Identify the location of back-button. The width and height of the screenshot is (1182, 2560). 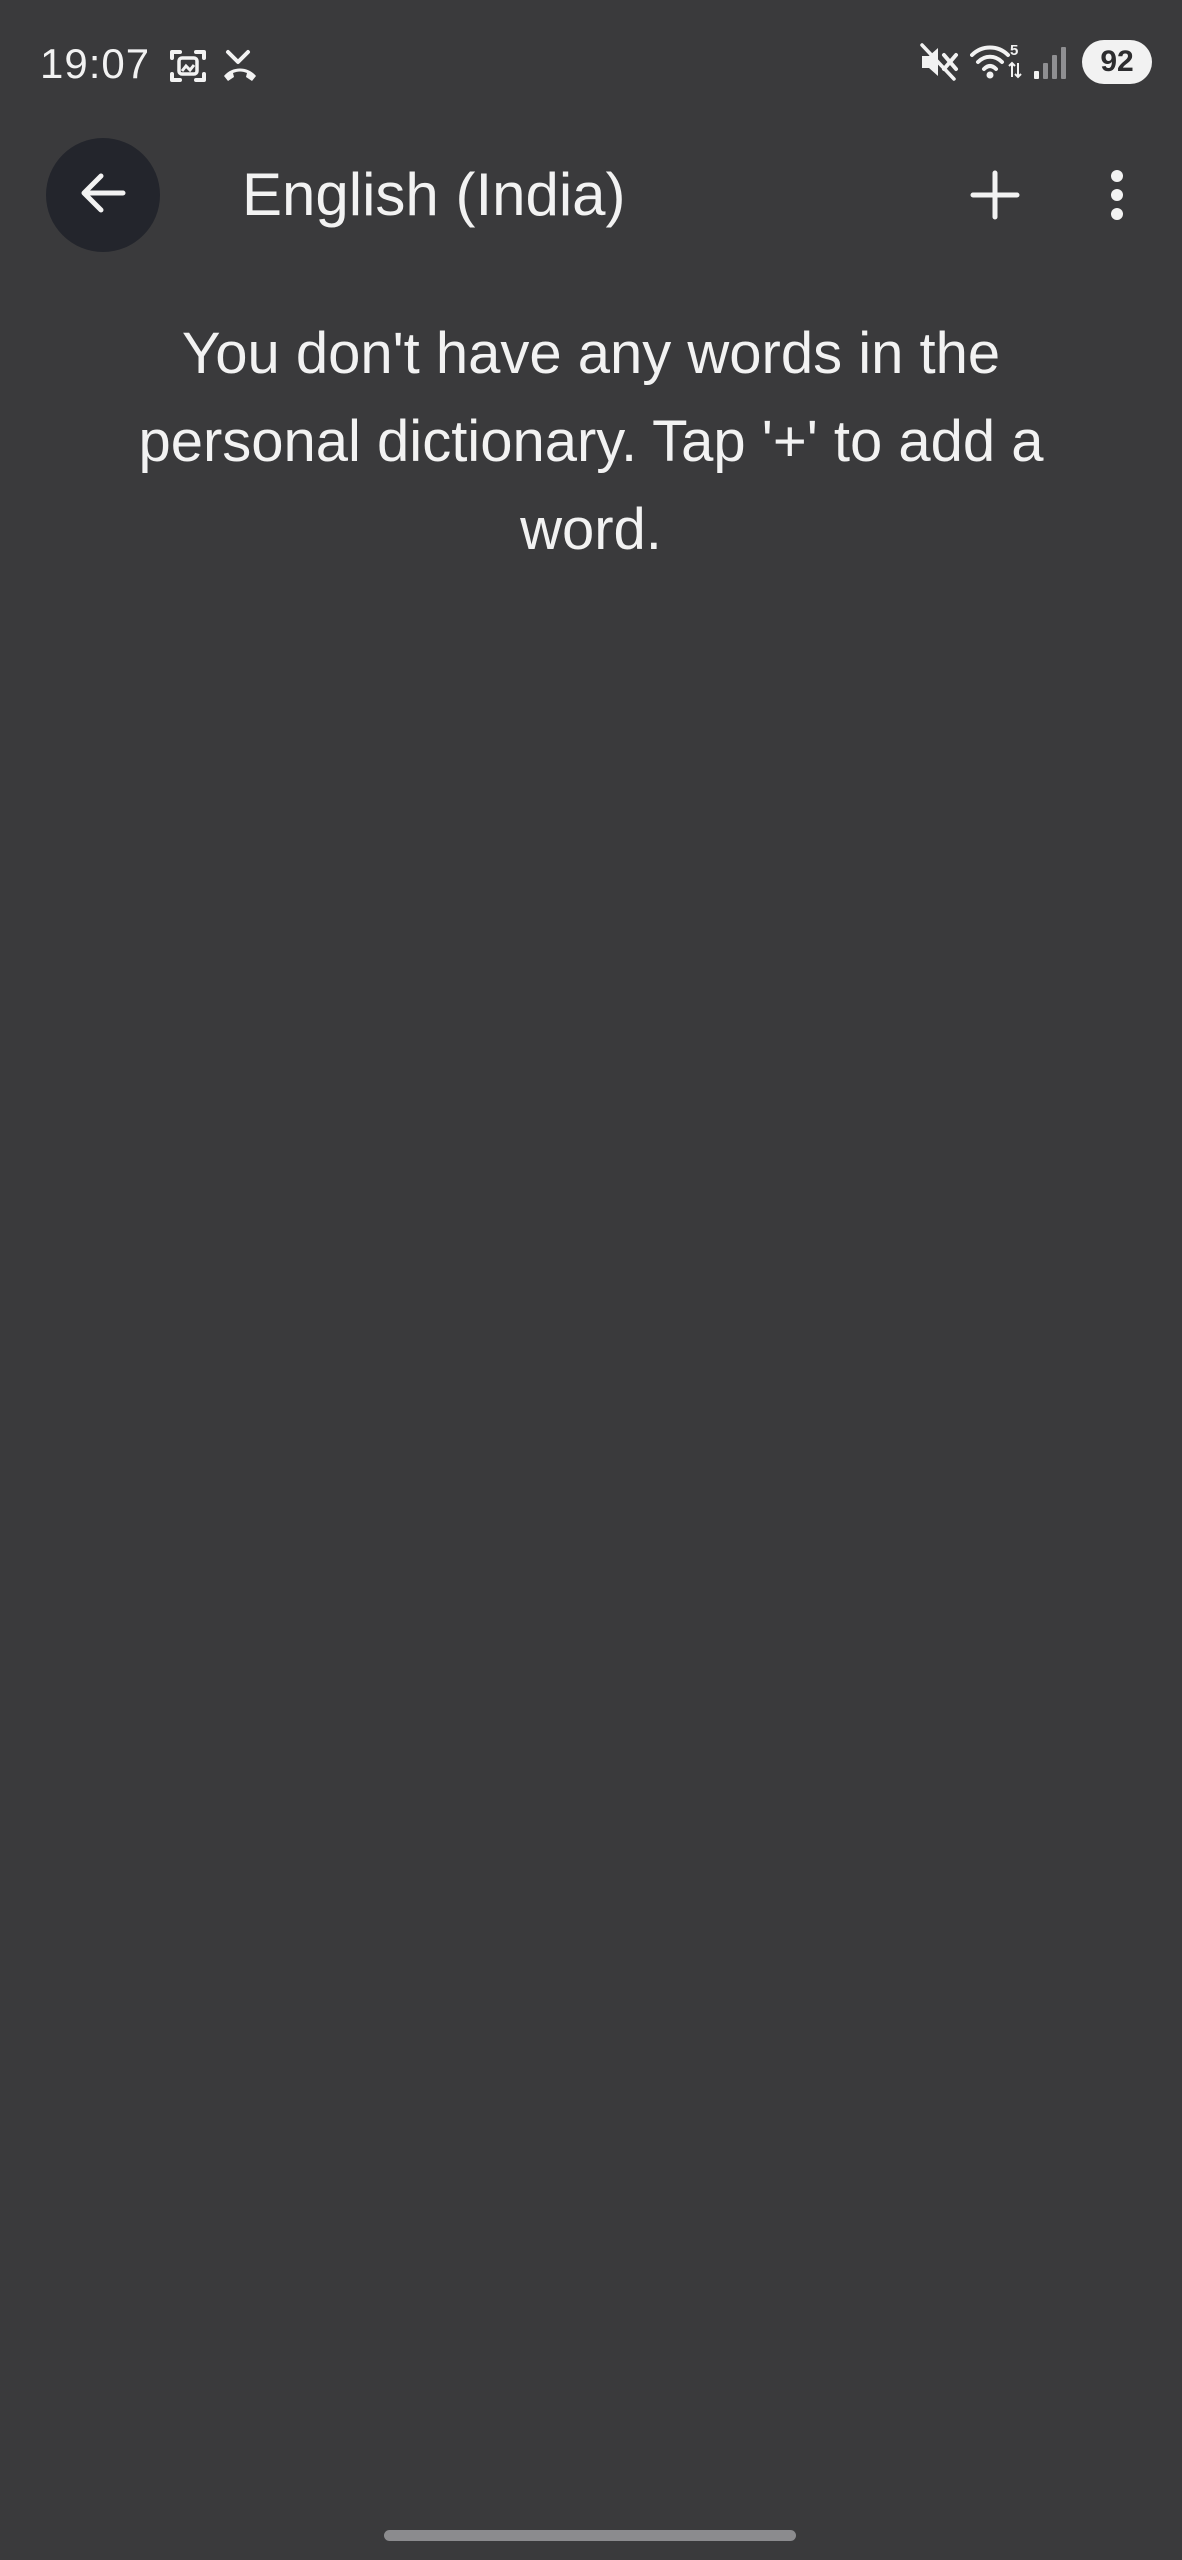
(103, 195).